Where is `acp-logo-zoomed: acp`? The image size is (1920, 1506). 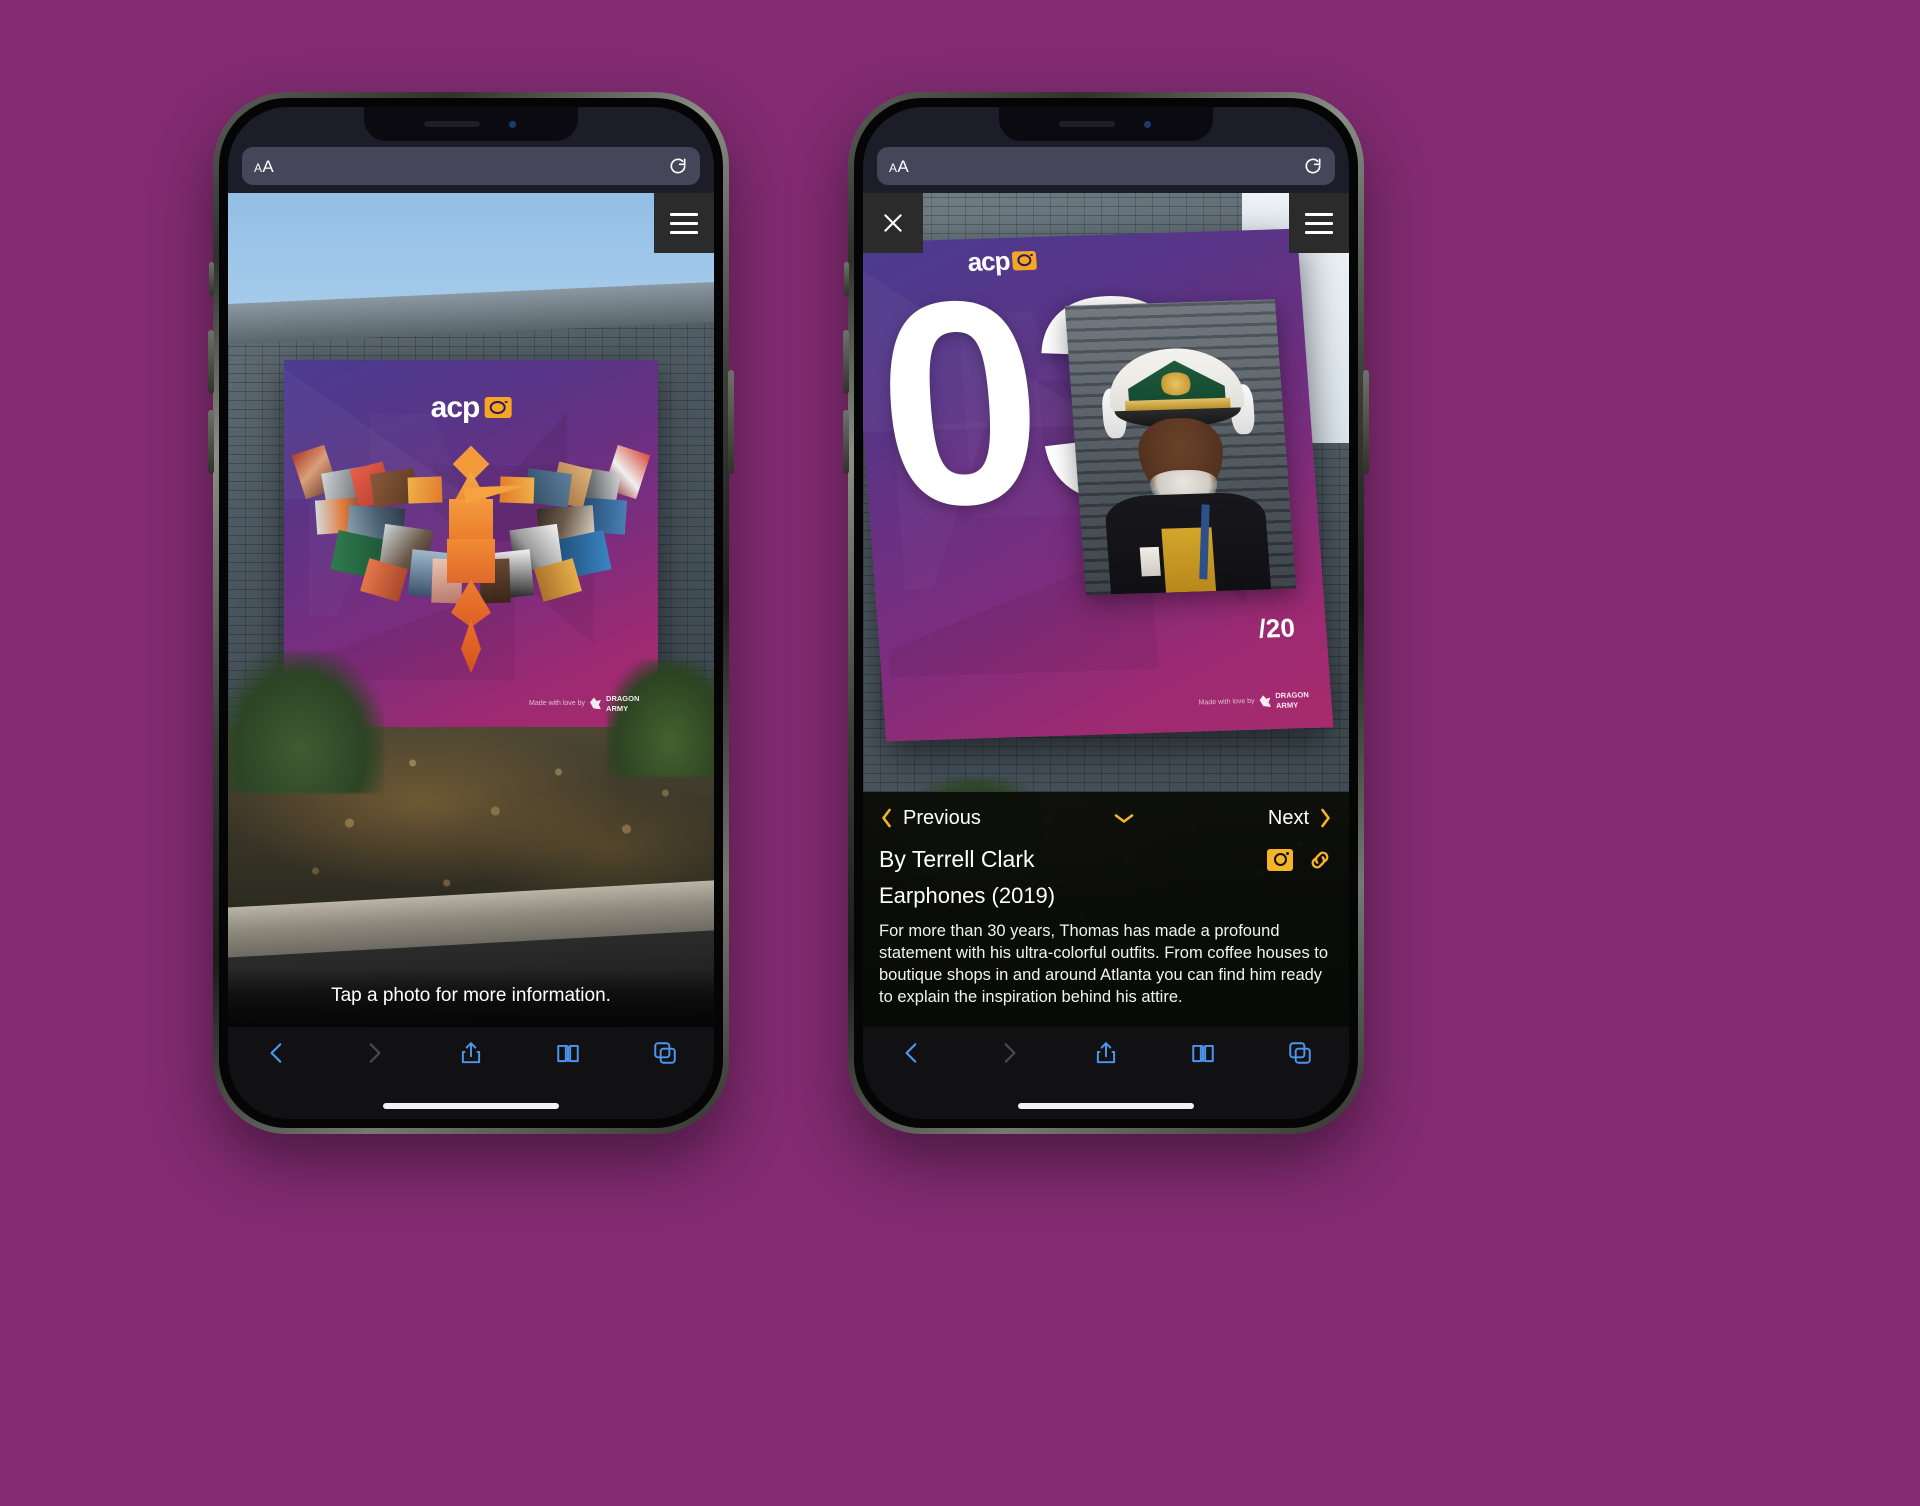
acp-logo-zoomed: acp is located at coordinates (1001, 261).